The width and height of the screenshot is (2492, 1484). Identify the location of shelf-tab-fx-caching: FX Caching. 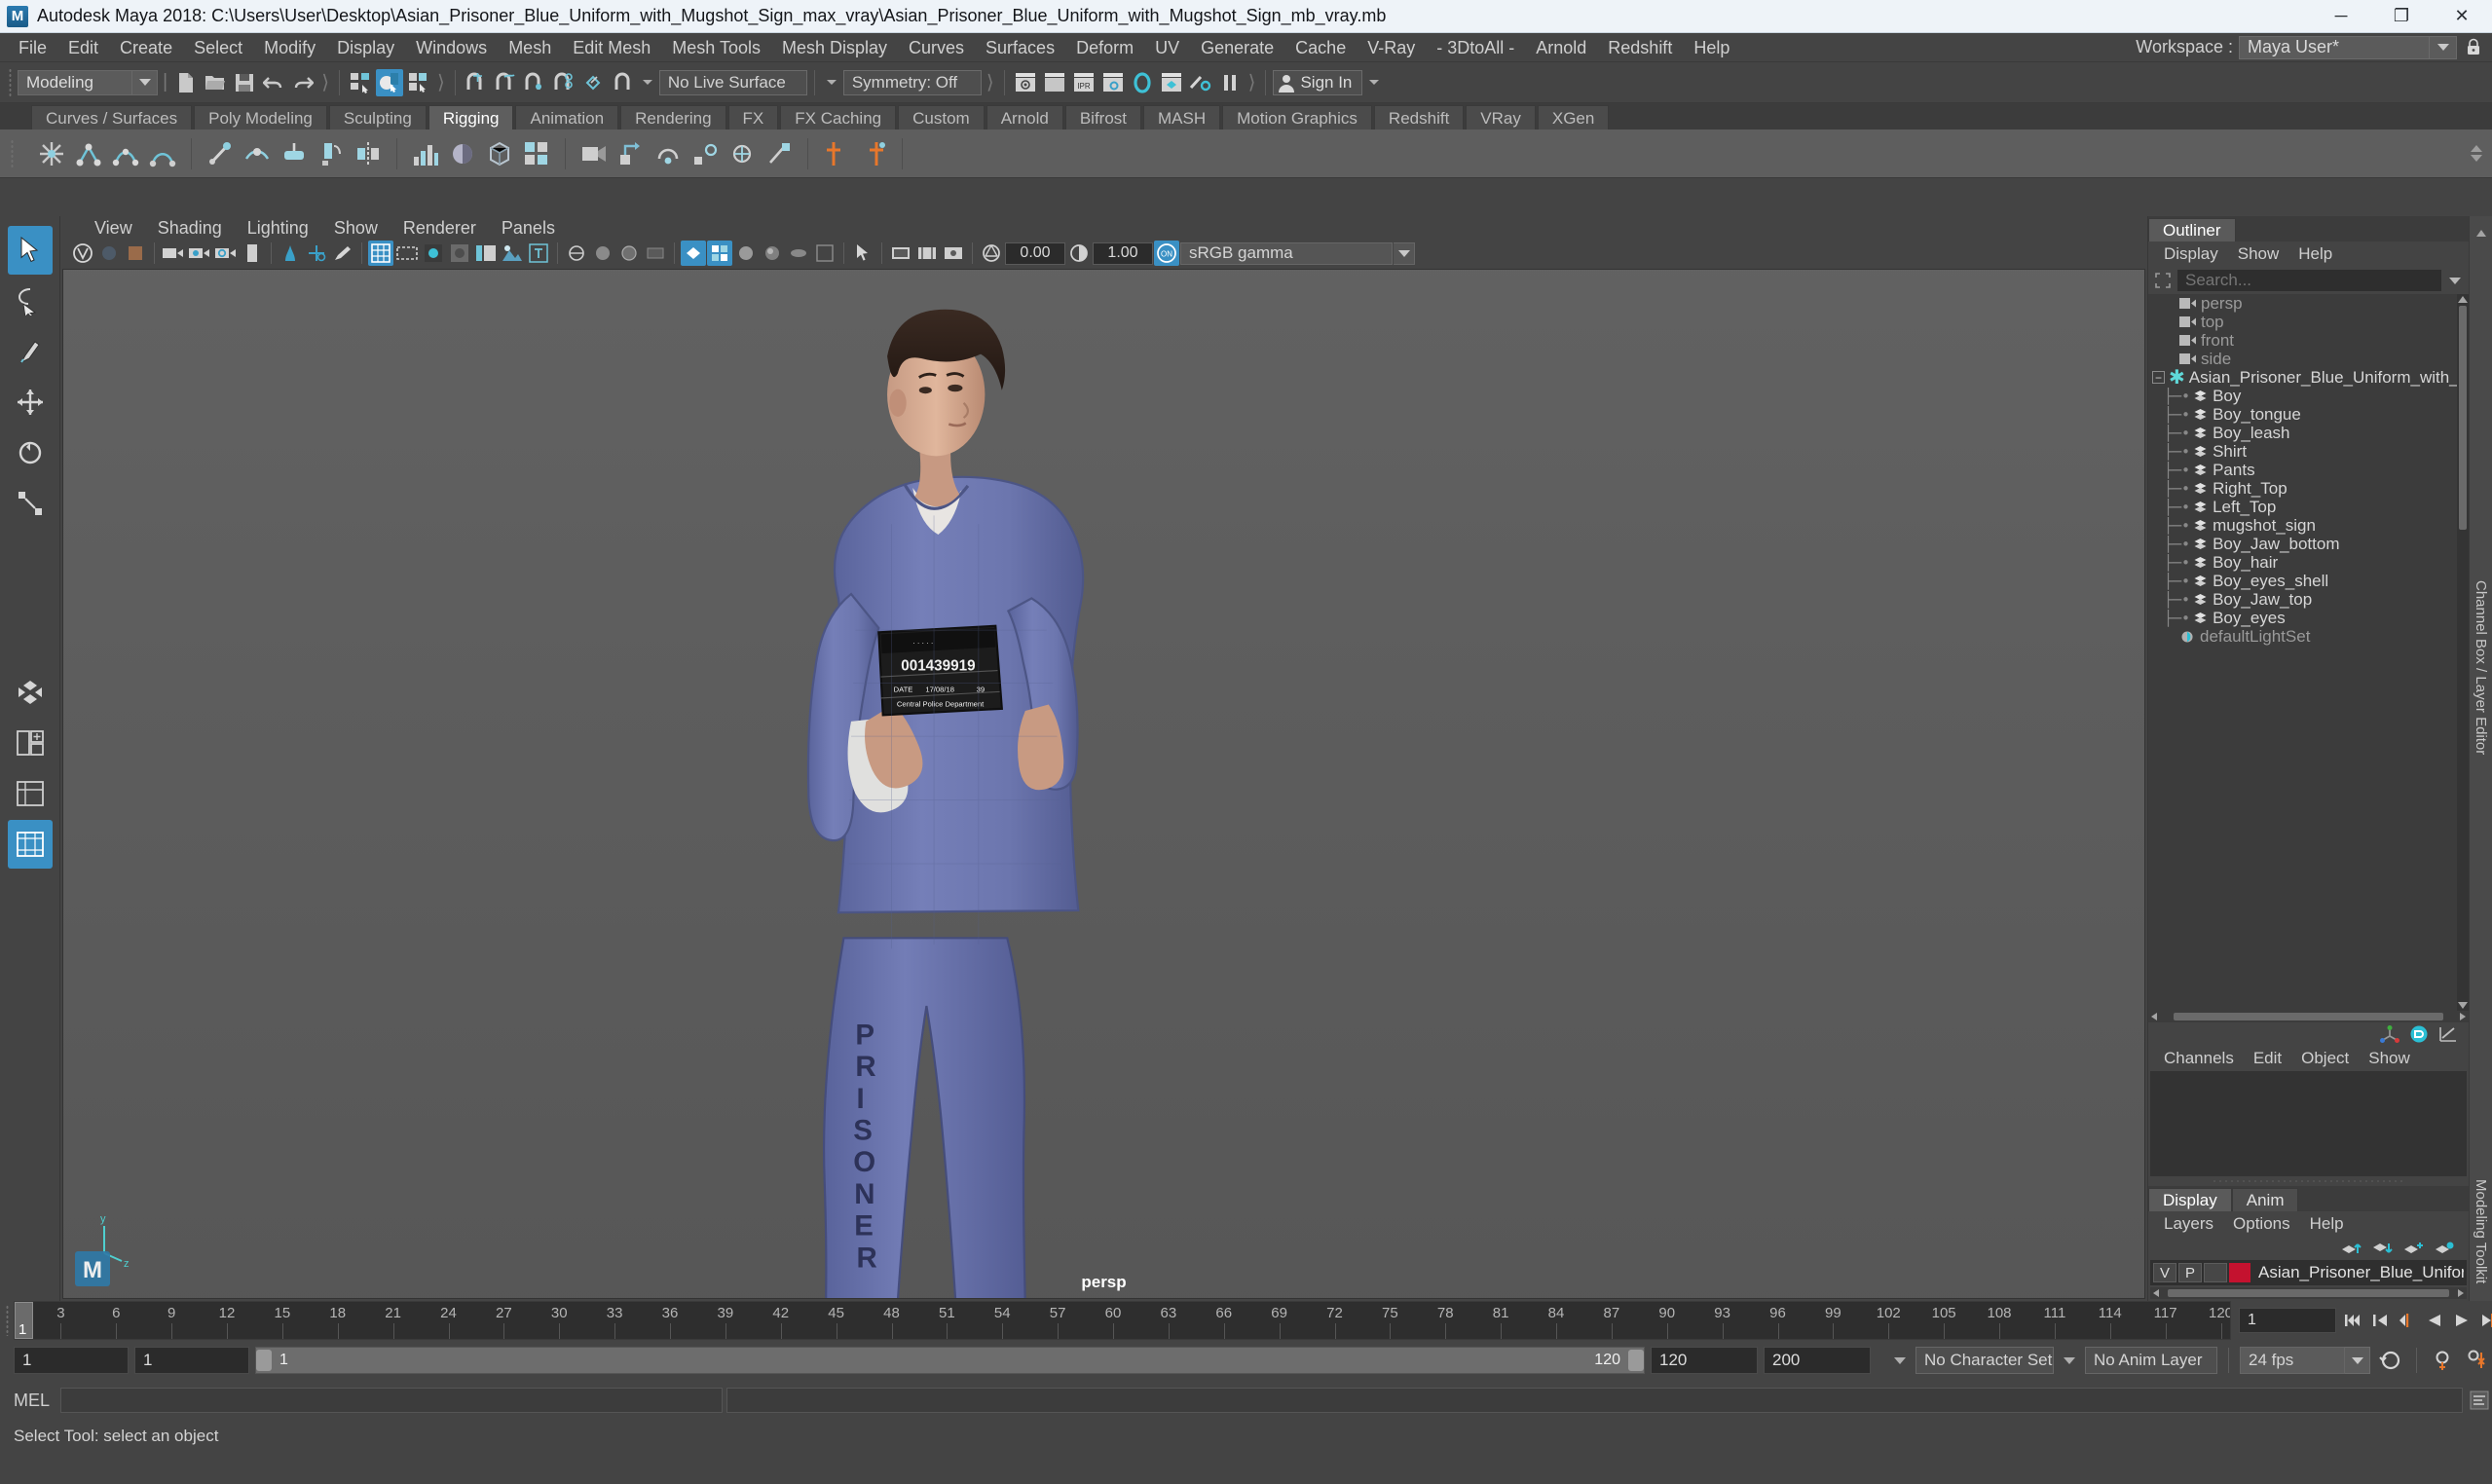
(838, 117).